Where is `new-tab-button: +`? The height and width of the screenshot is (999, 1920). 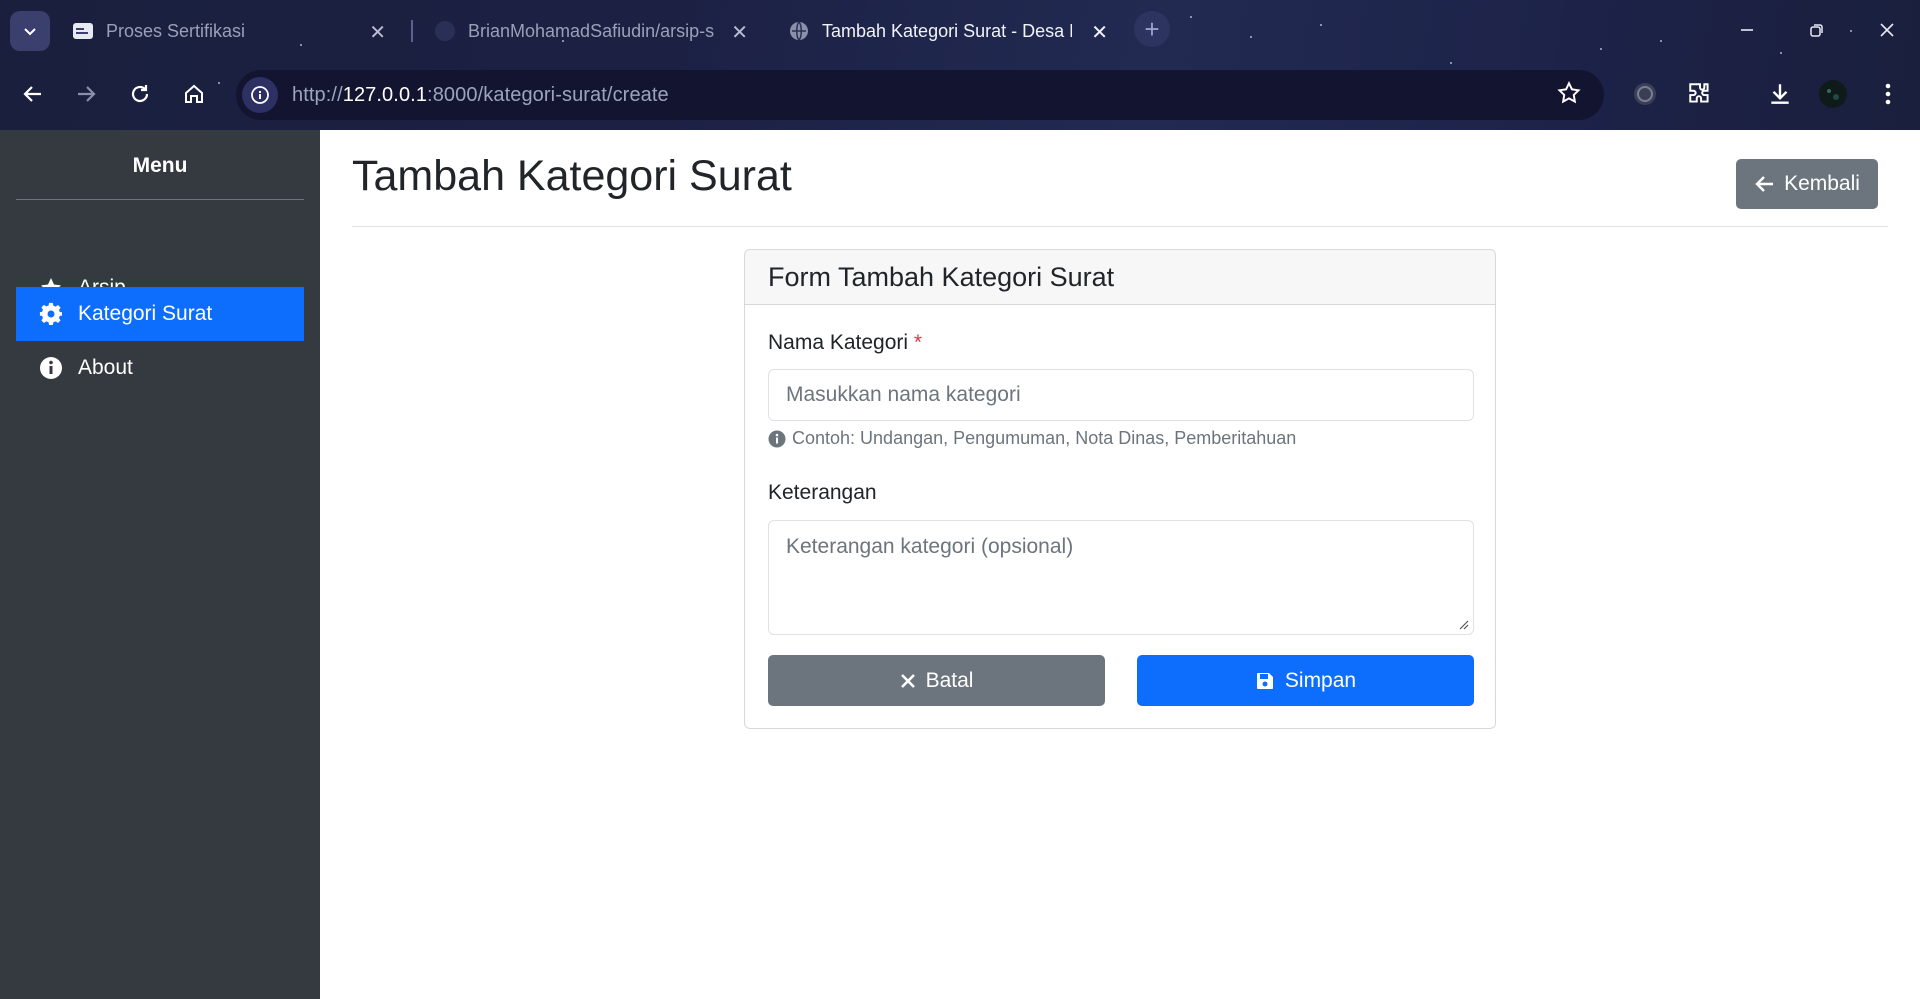
new-tab-button: + is located at coordinates (1152, 29).